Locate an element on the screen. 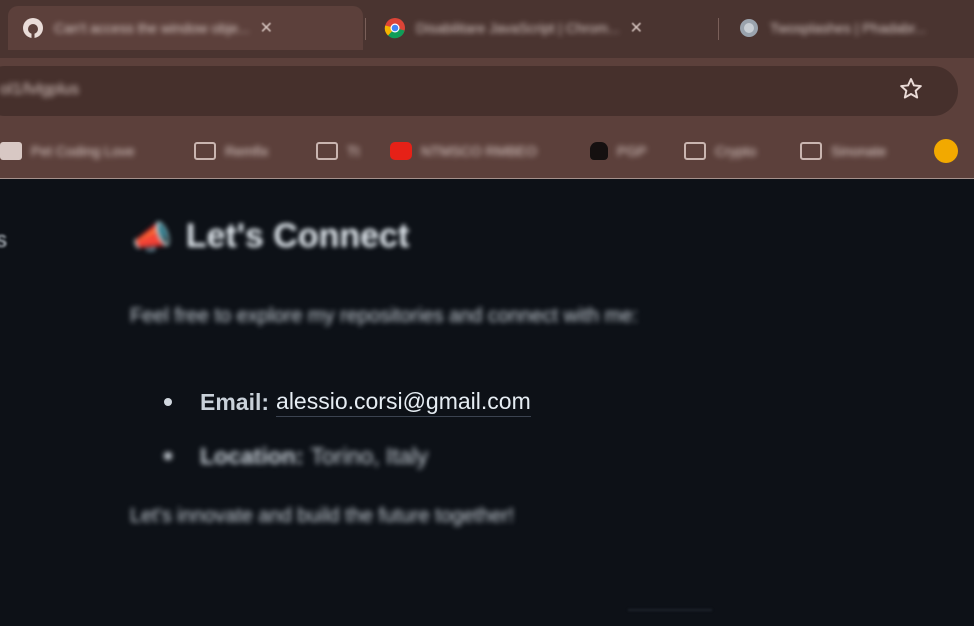 The image size is (974, 626). bookmark-item: Crypto is located at coordinates (720, 151).